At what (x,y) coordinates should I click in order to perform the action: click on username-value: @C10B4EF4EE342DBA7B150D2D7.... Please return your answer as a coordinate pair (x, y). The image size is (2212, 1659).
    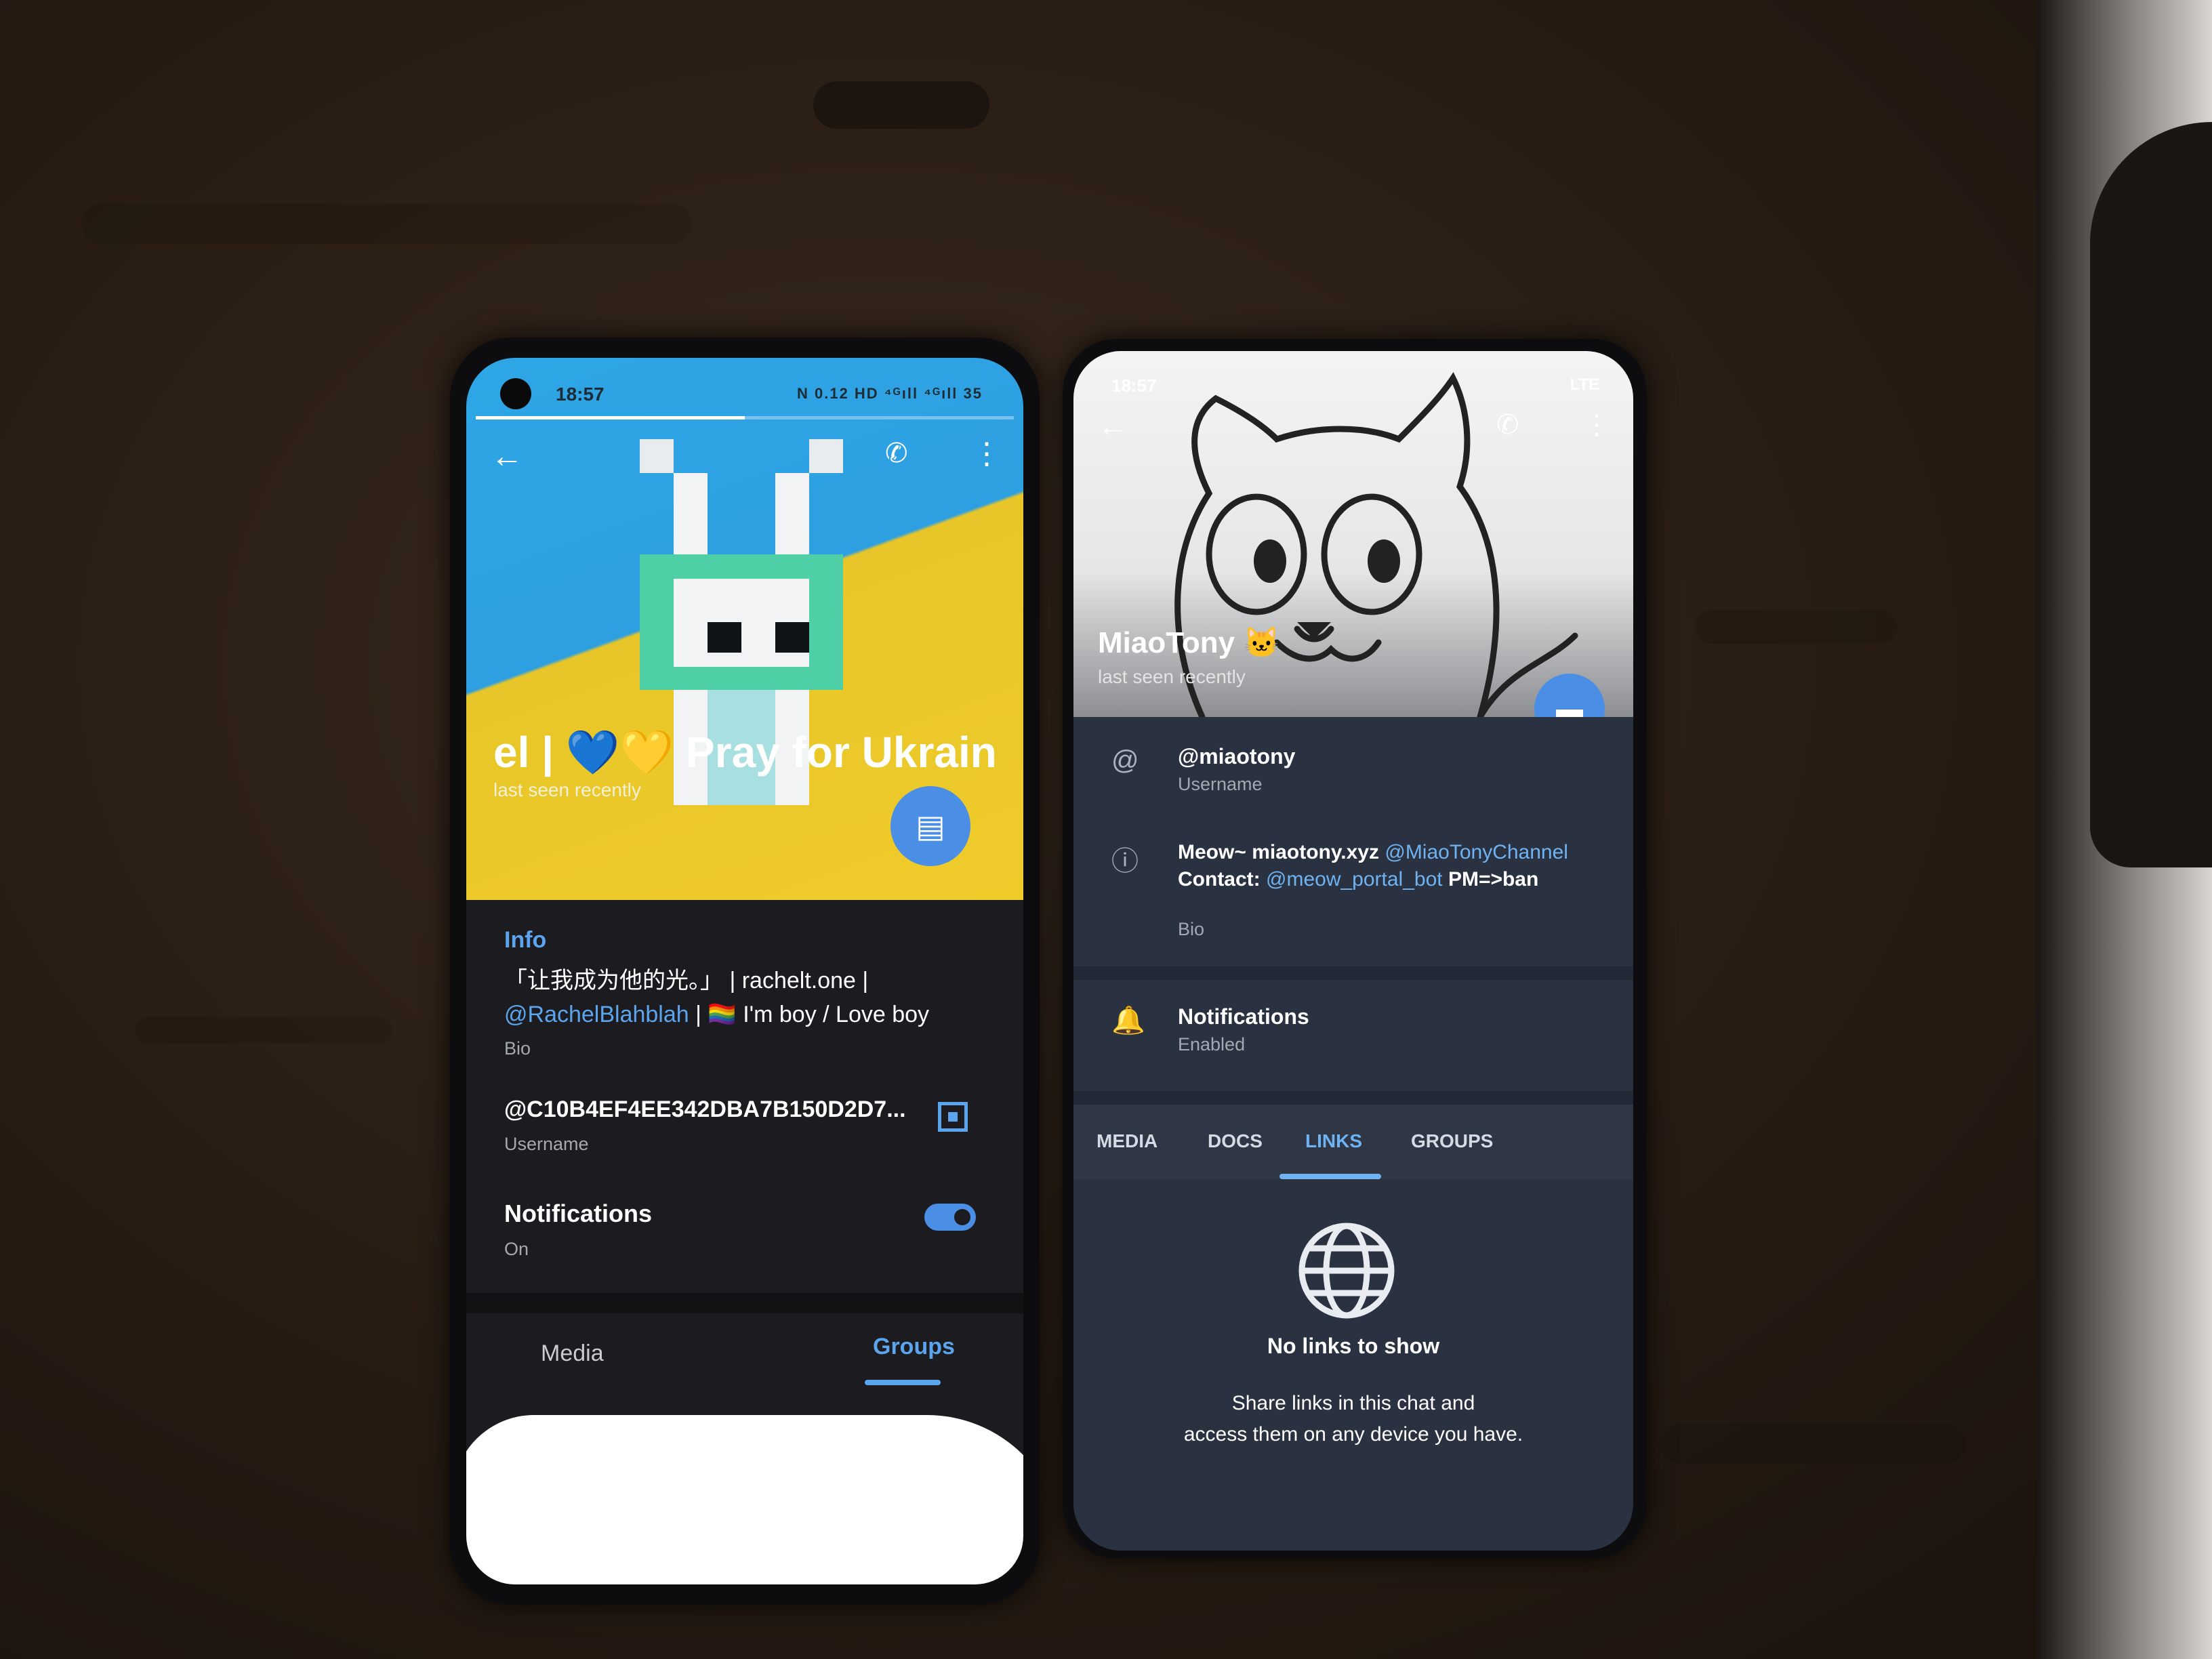
    Looking at the image, I should click on (705, 1110).